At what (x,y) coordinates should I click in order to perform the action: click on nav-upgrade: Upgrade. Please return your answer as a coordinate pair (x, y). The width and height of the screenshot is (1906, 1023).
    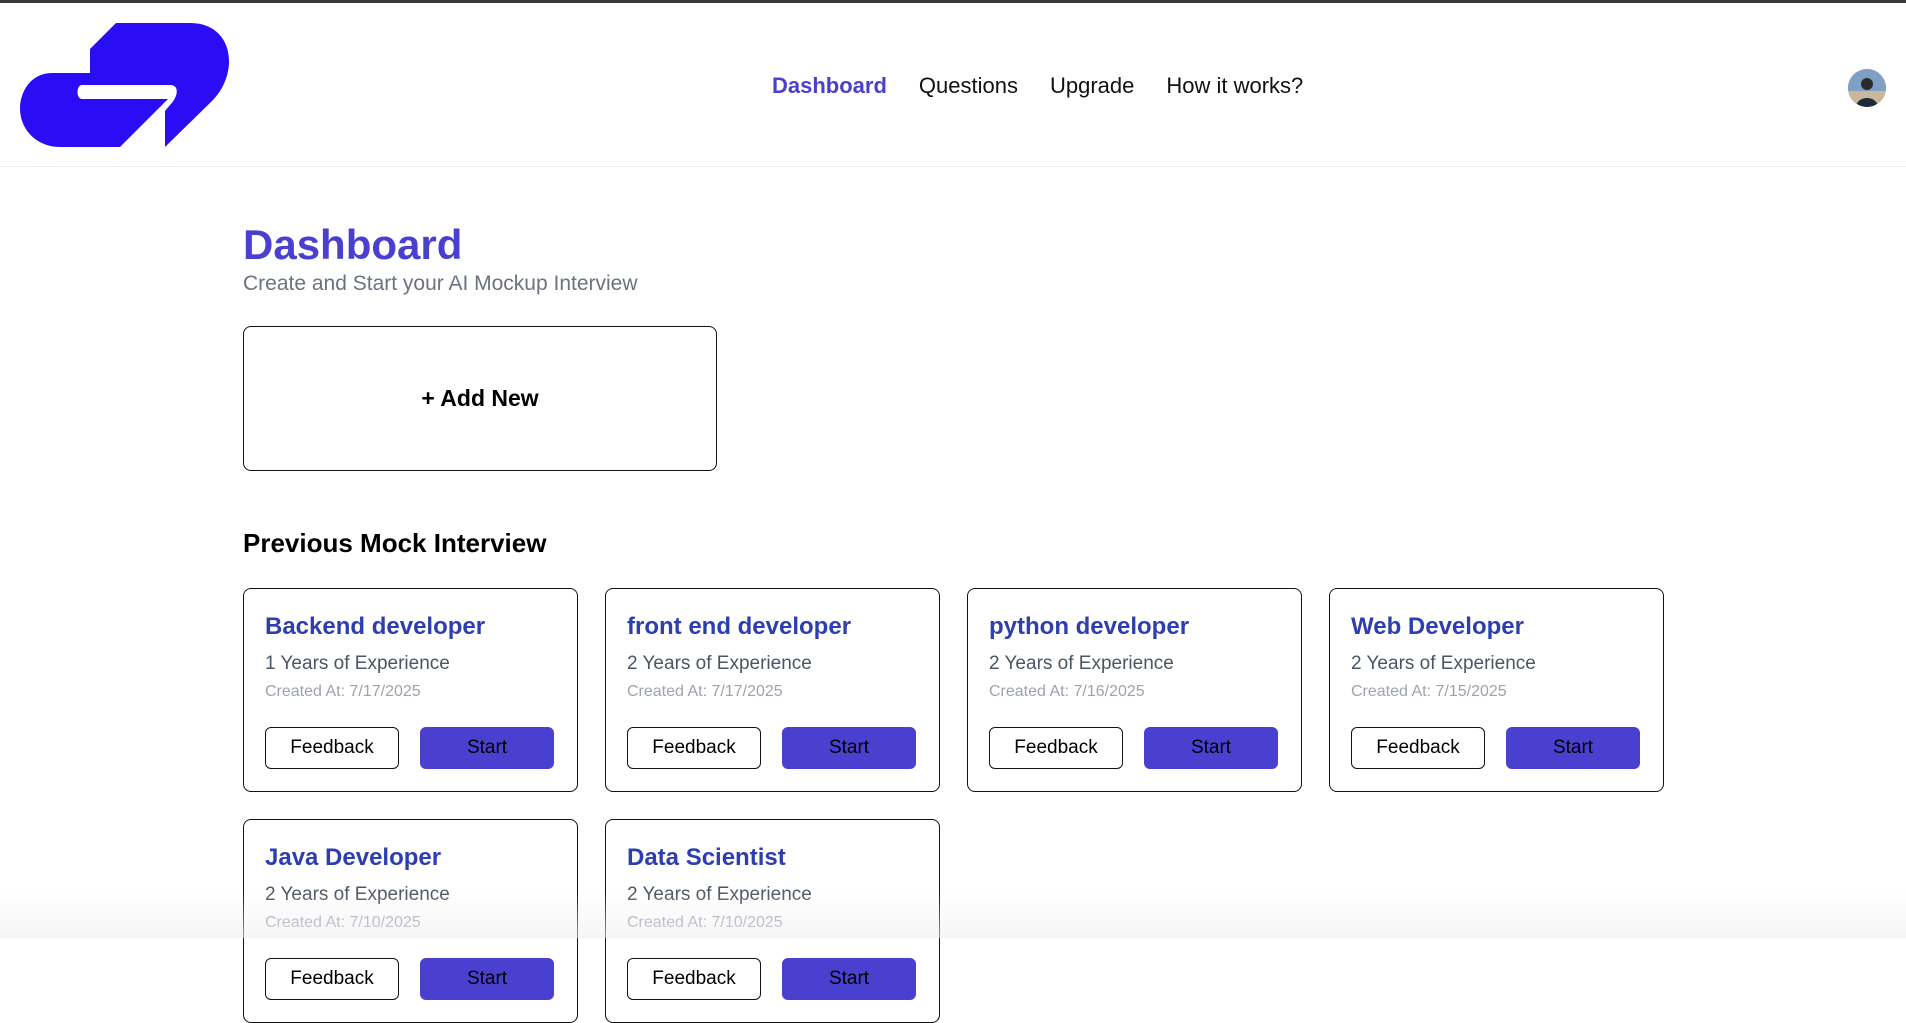
    Looking at the image, I should click on (1092, 86).